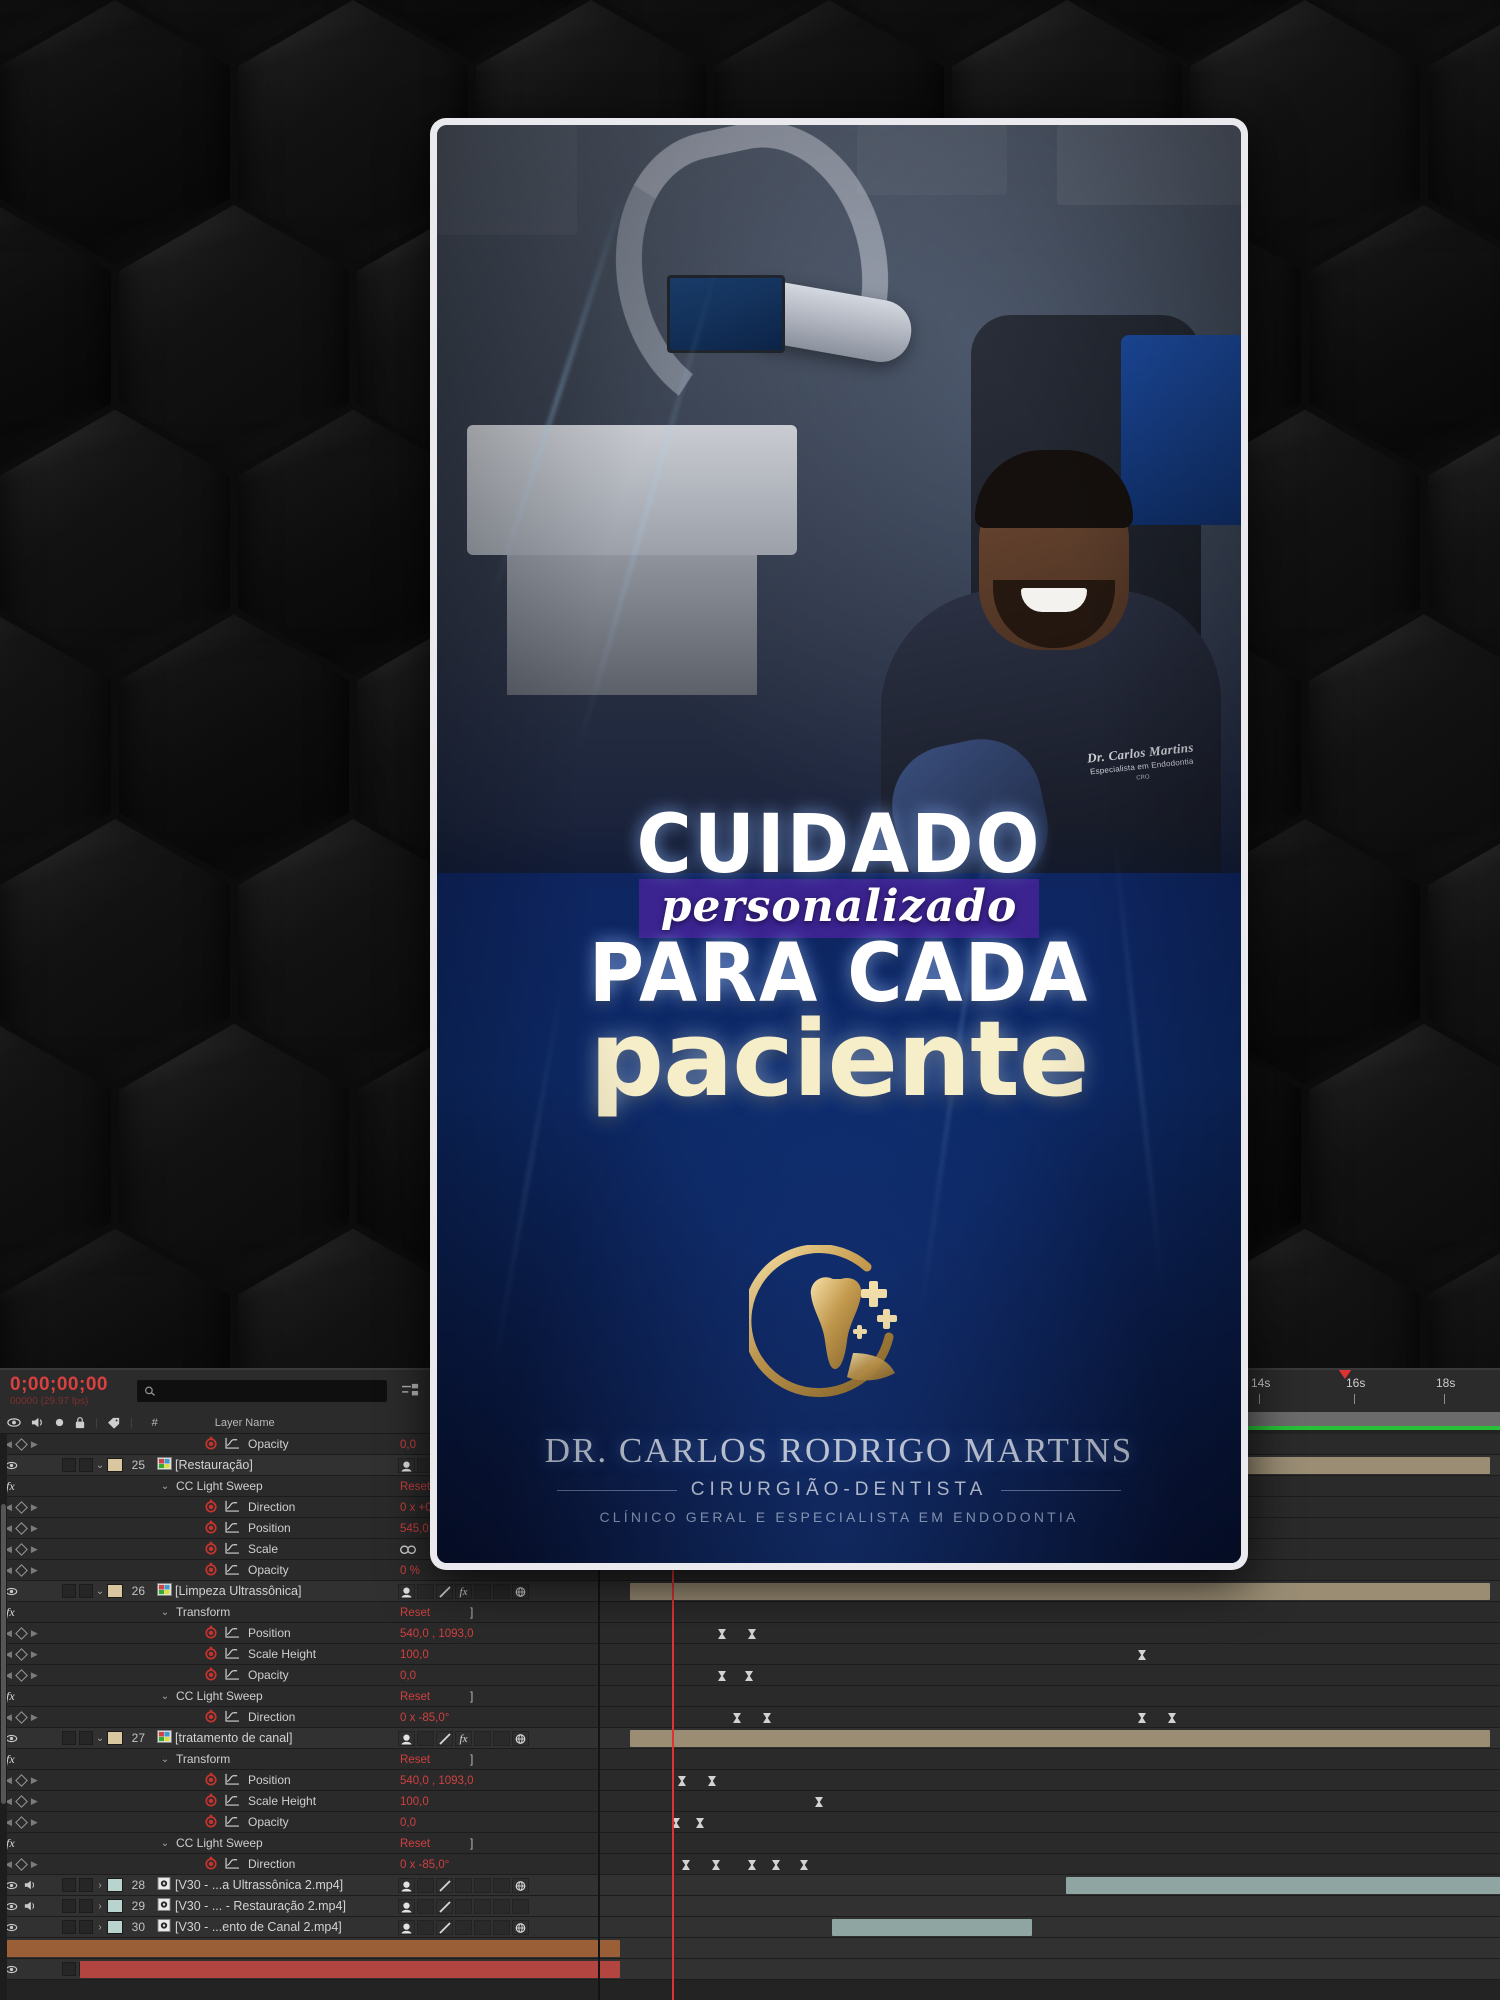  I want to click on layer-name: [V30 - ...a Ultrassônica 2.mp4], so click(259, 1885).